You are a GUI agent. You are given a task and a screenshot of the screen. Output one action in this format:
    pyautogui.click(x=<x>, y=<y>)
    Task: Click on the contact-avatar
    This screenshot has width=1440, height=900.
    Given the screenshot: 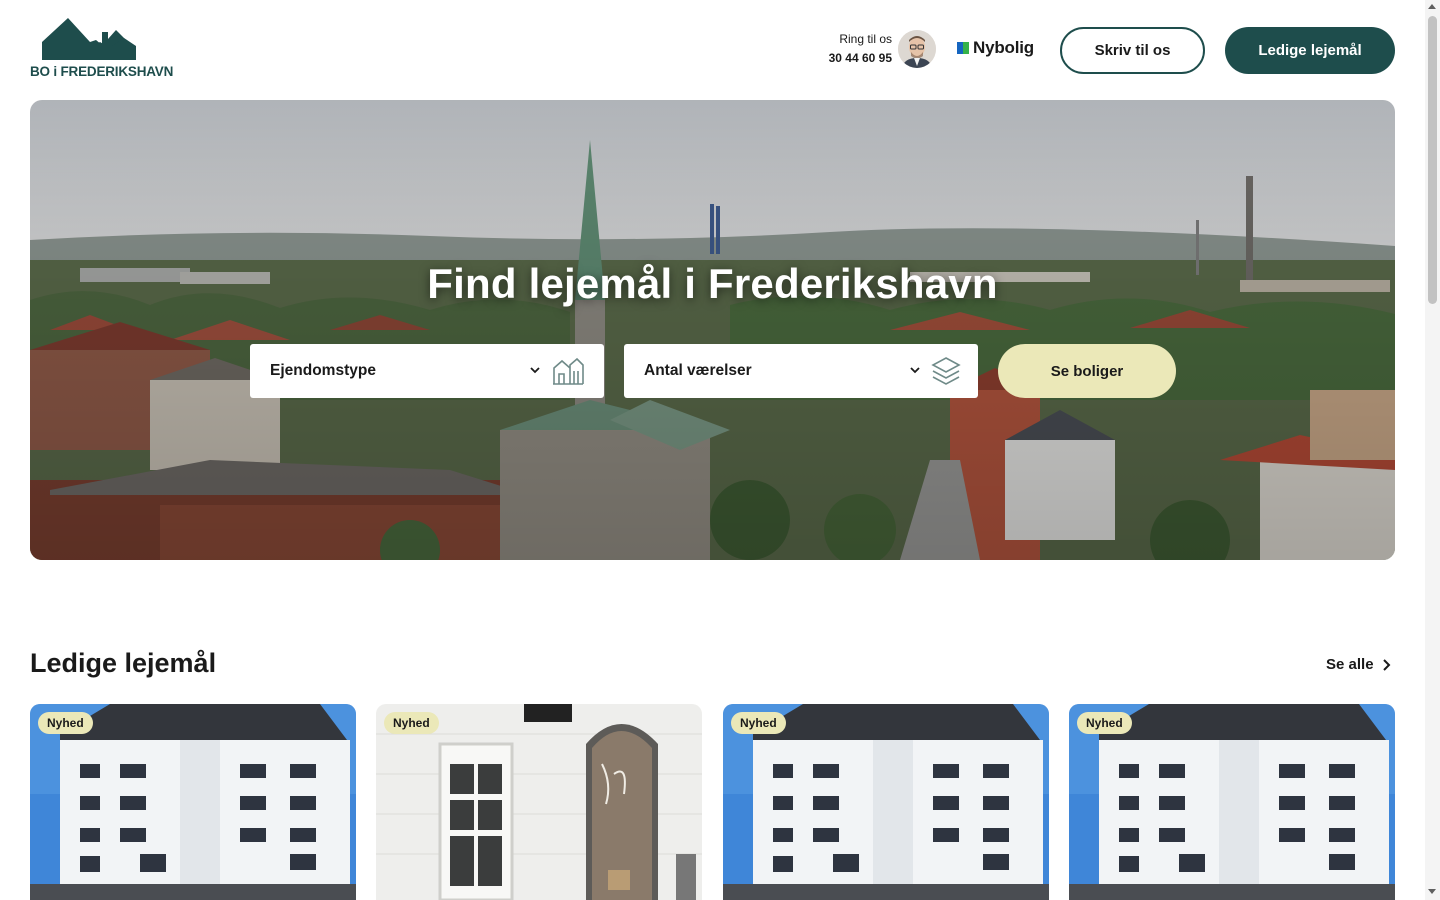 What is the action you would take?
    pyautogui.click(x=917, y=49)
    